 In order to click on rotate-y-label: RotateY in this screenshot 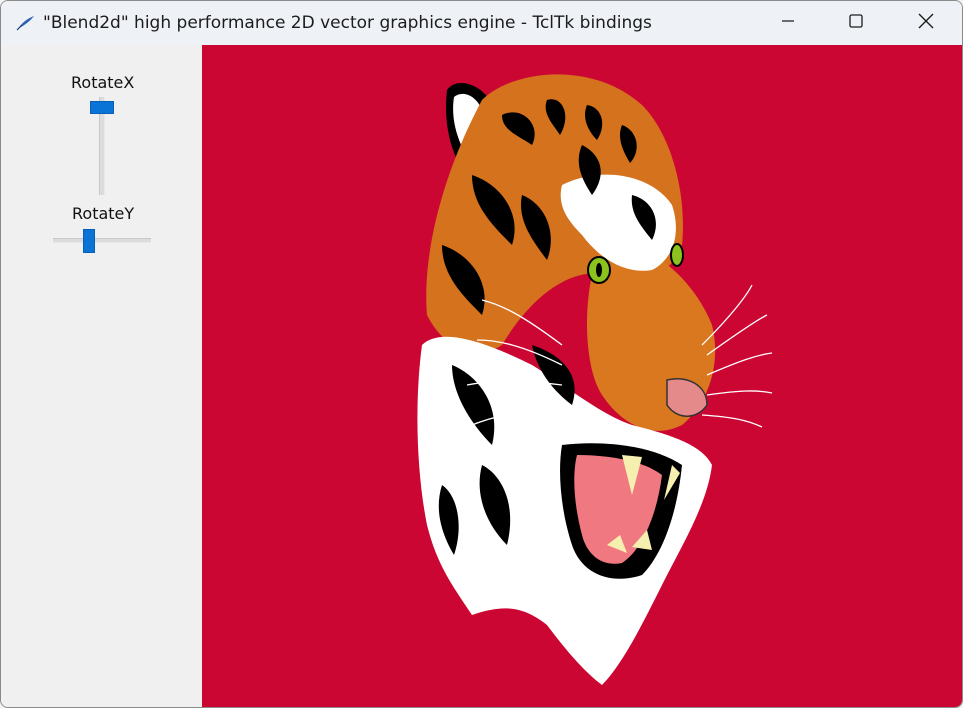, I will do `click(103, 213)`.